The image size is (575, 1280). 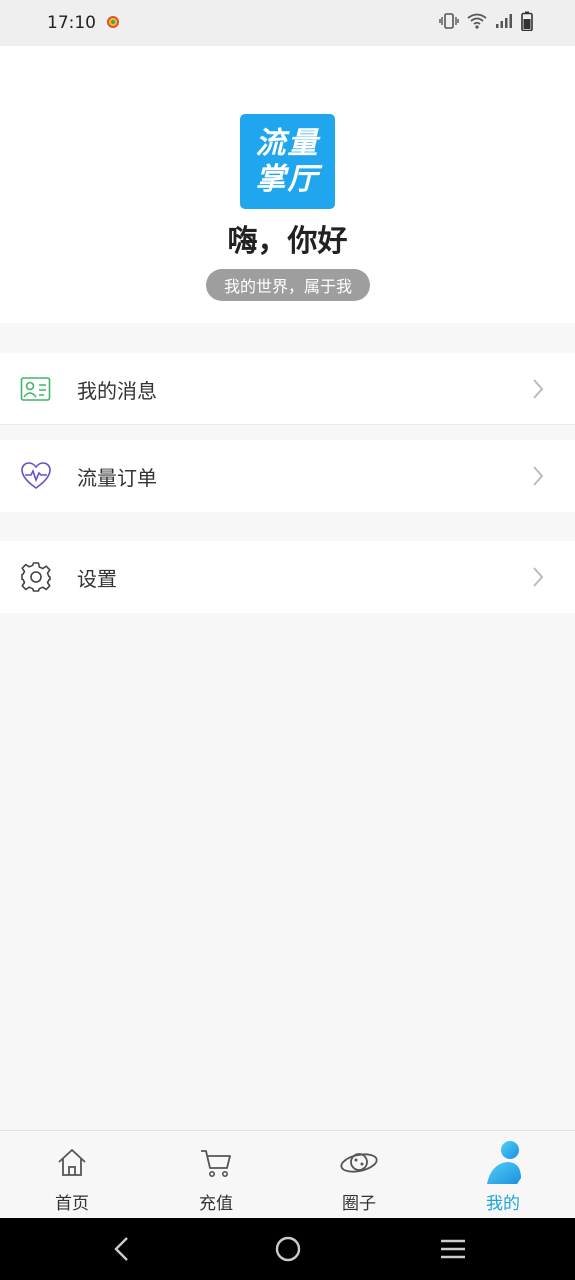 I want to click on menu-label-messages: 我的消息, so click(x=117, y=390).